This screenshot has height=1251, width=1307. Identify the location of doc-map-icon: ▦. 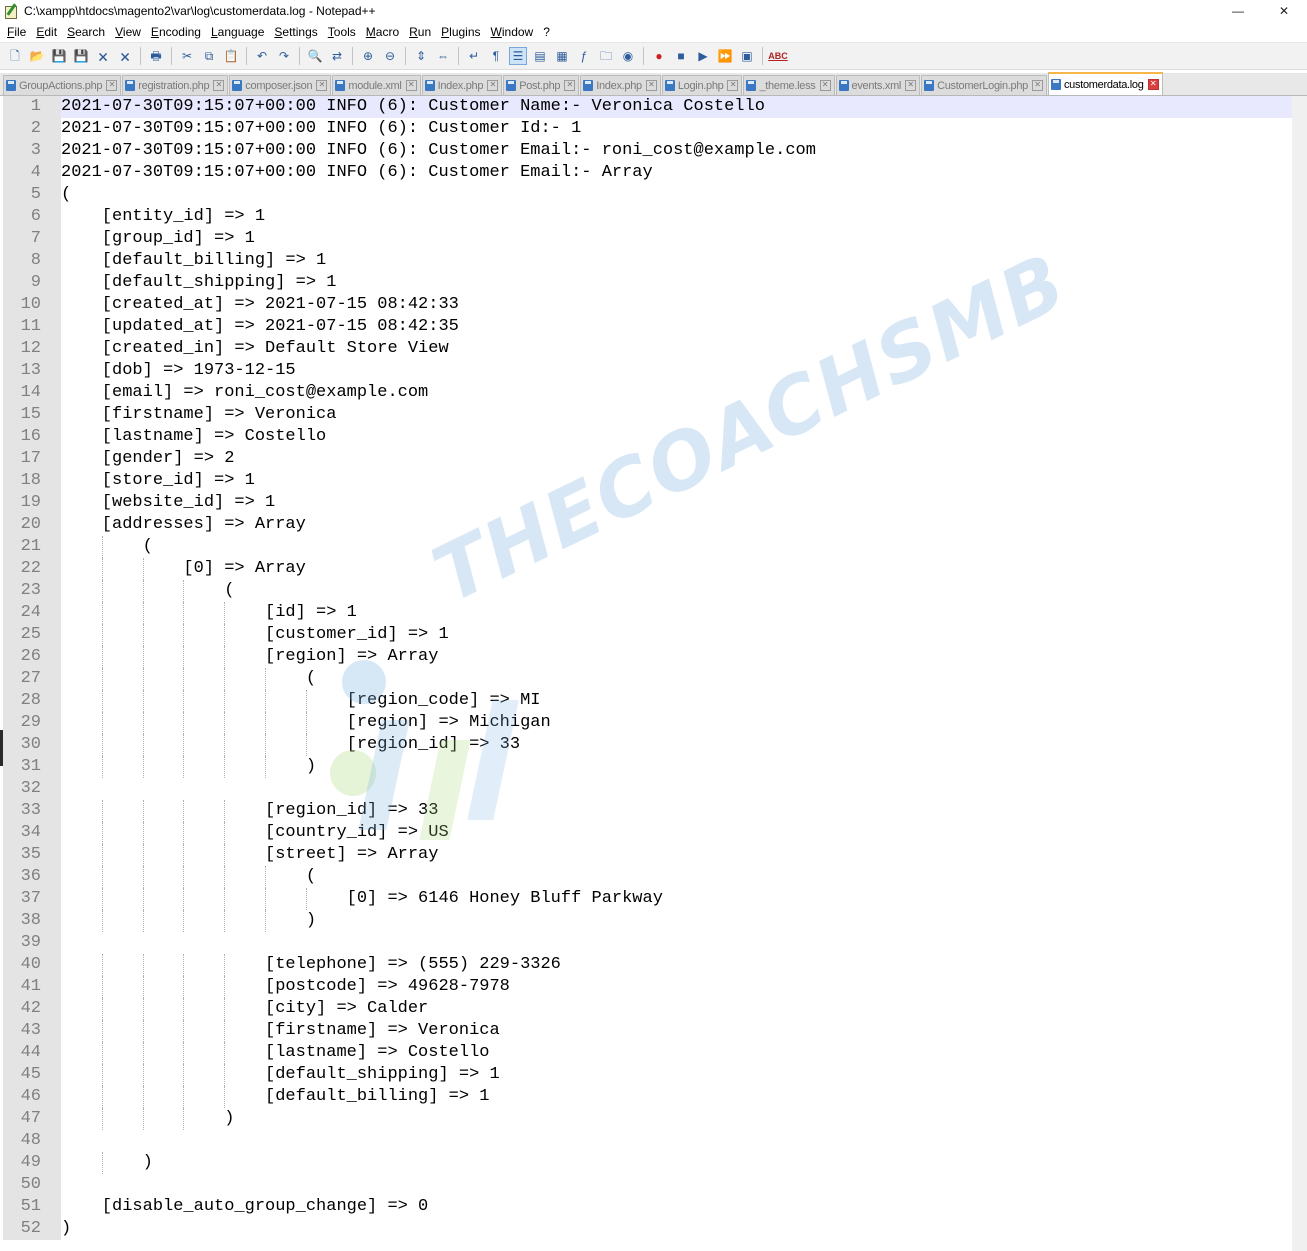
(562, 56).